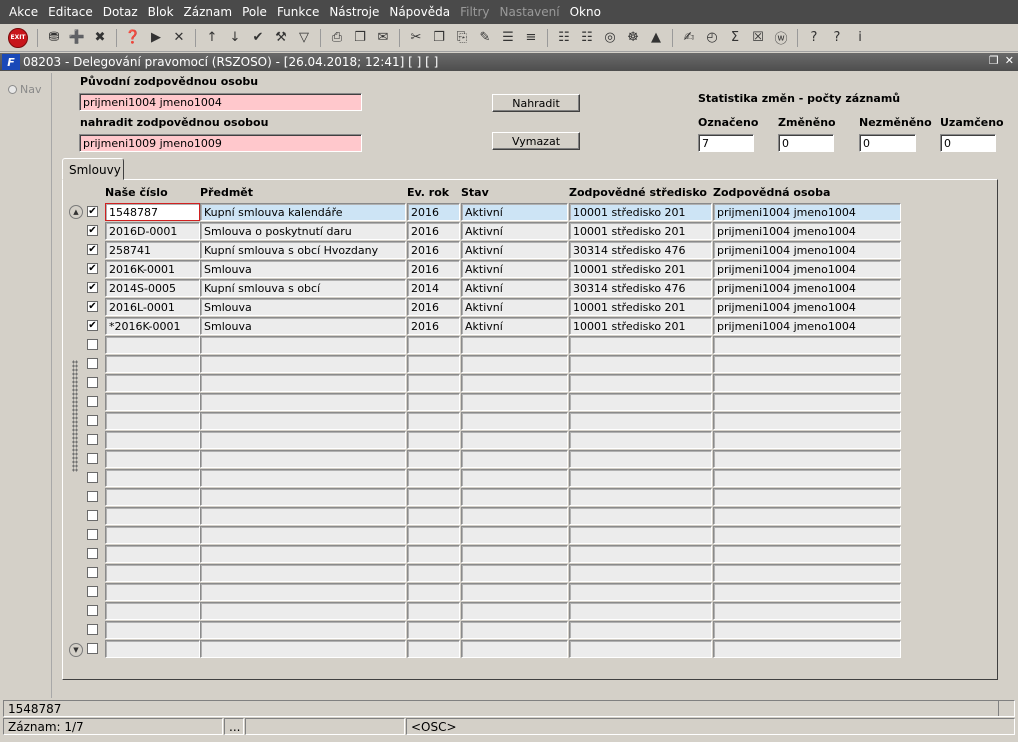  What do you see at coordinates (23, 12) in the screenshot?
I see `menu-akce: Akce` at bounding box center [23, 12].